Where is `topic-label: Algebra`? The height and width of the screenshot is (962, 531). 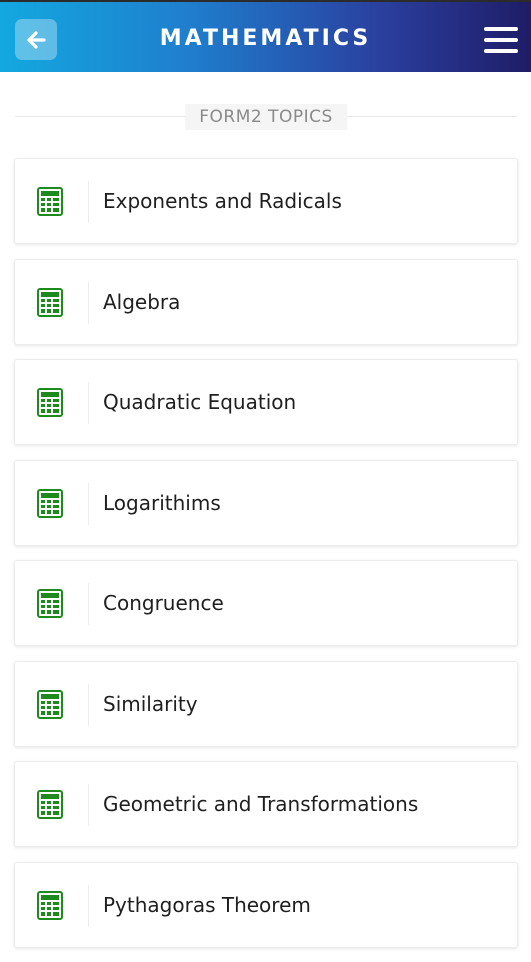 topic-label: Algebra is located at coordinates (142, 301).